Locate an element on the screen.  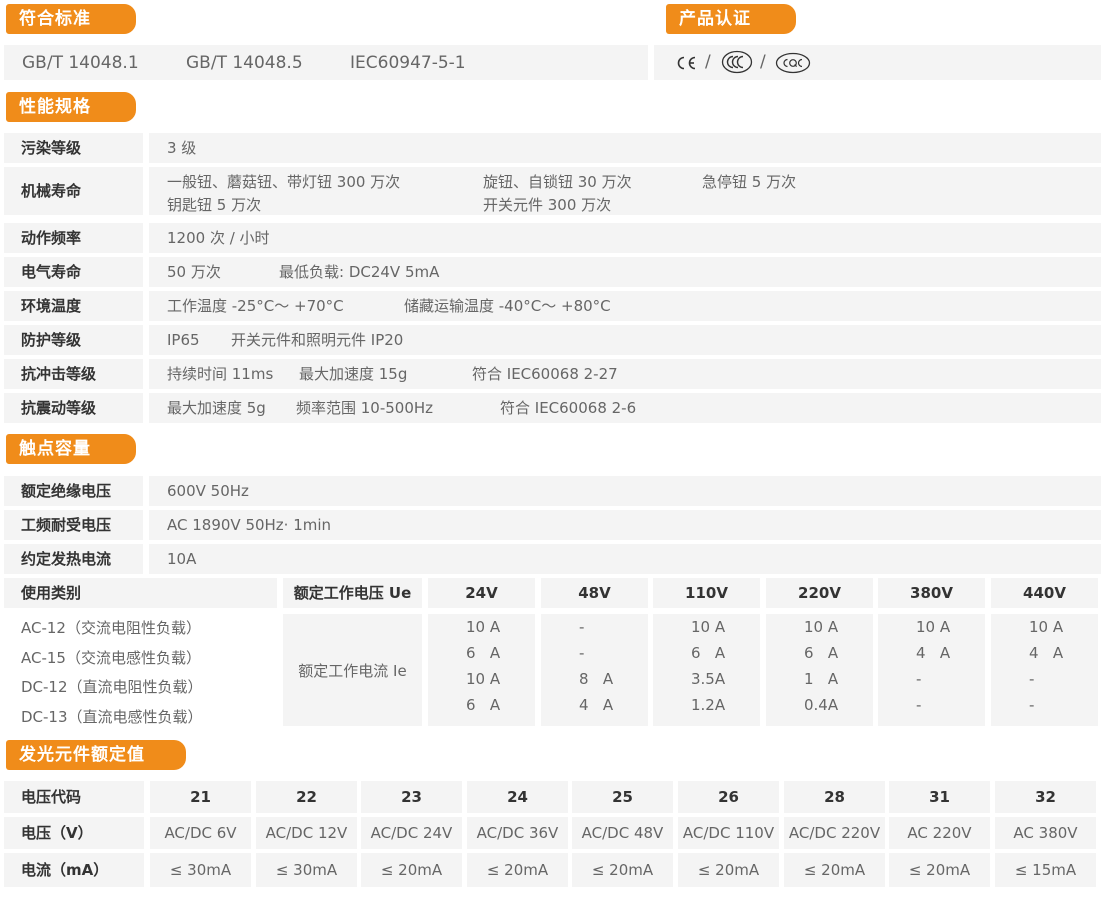
standard-item: GB/T 14048.5 is located at coordinates (244, 63).